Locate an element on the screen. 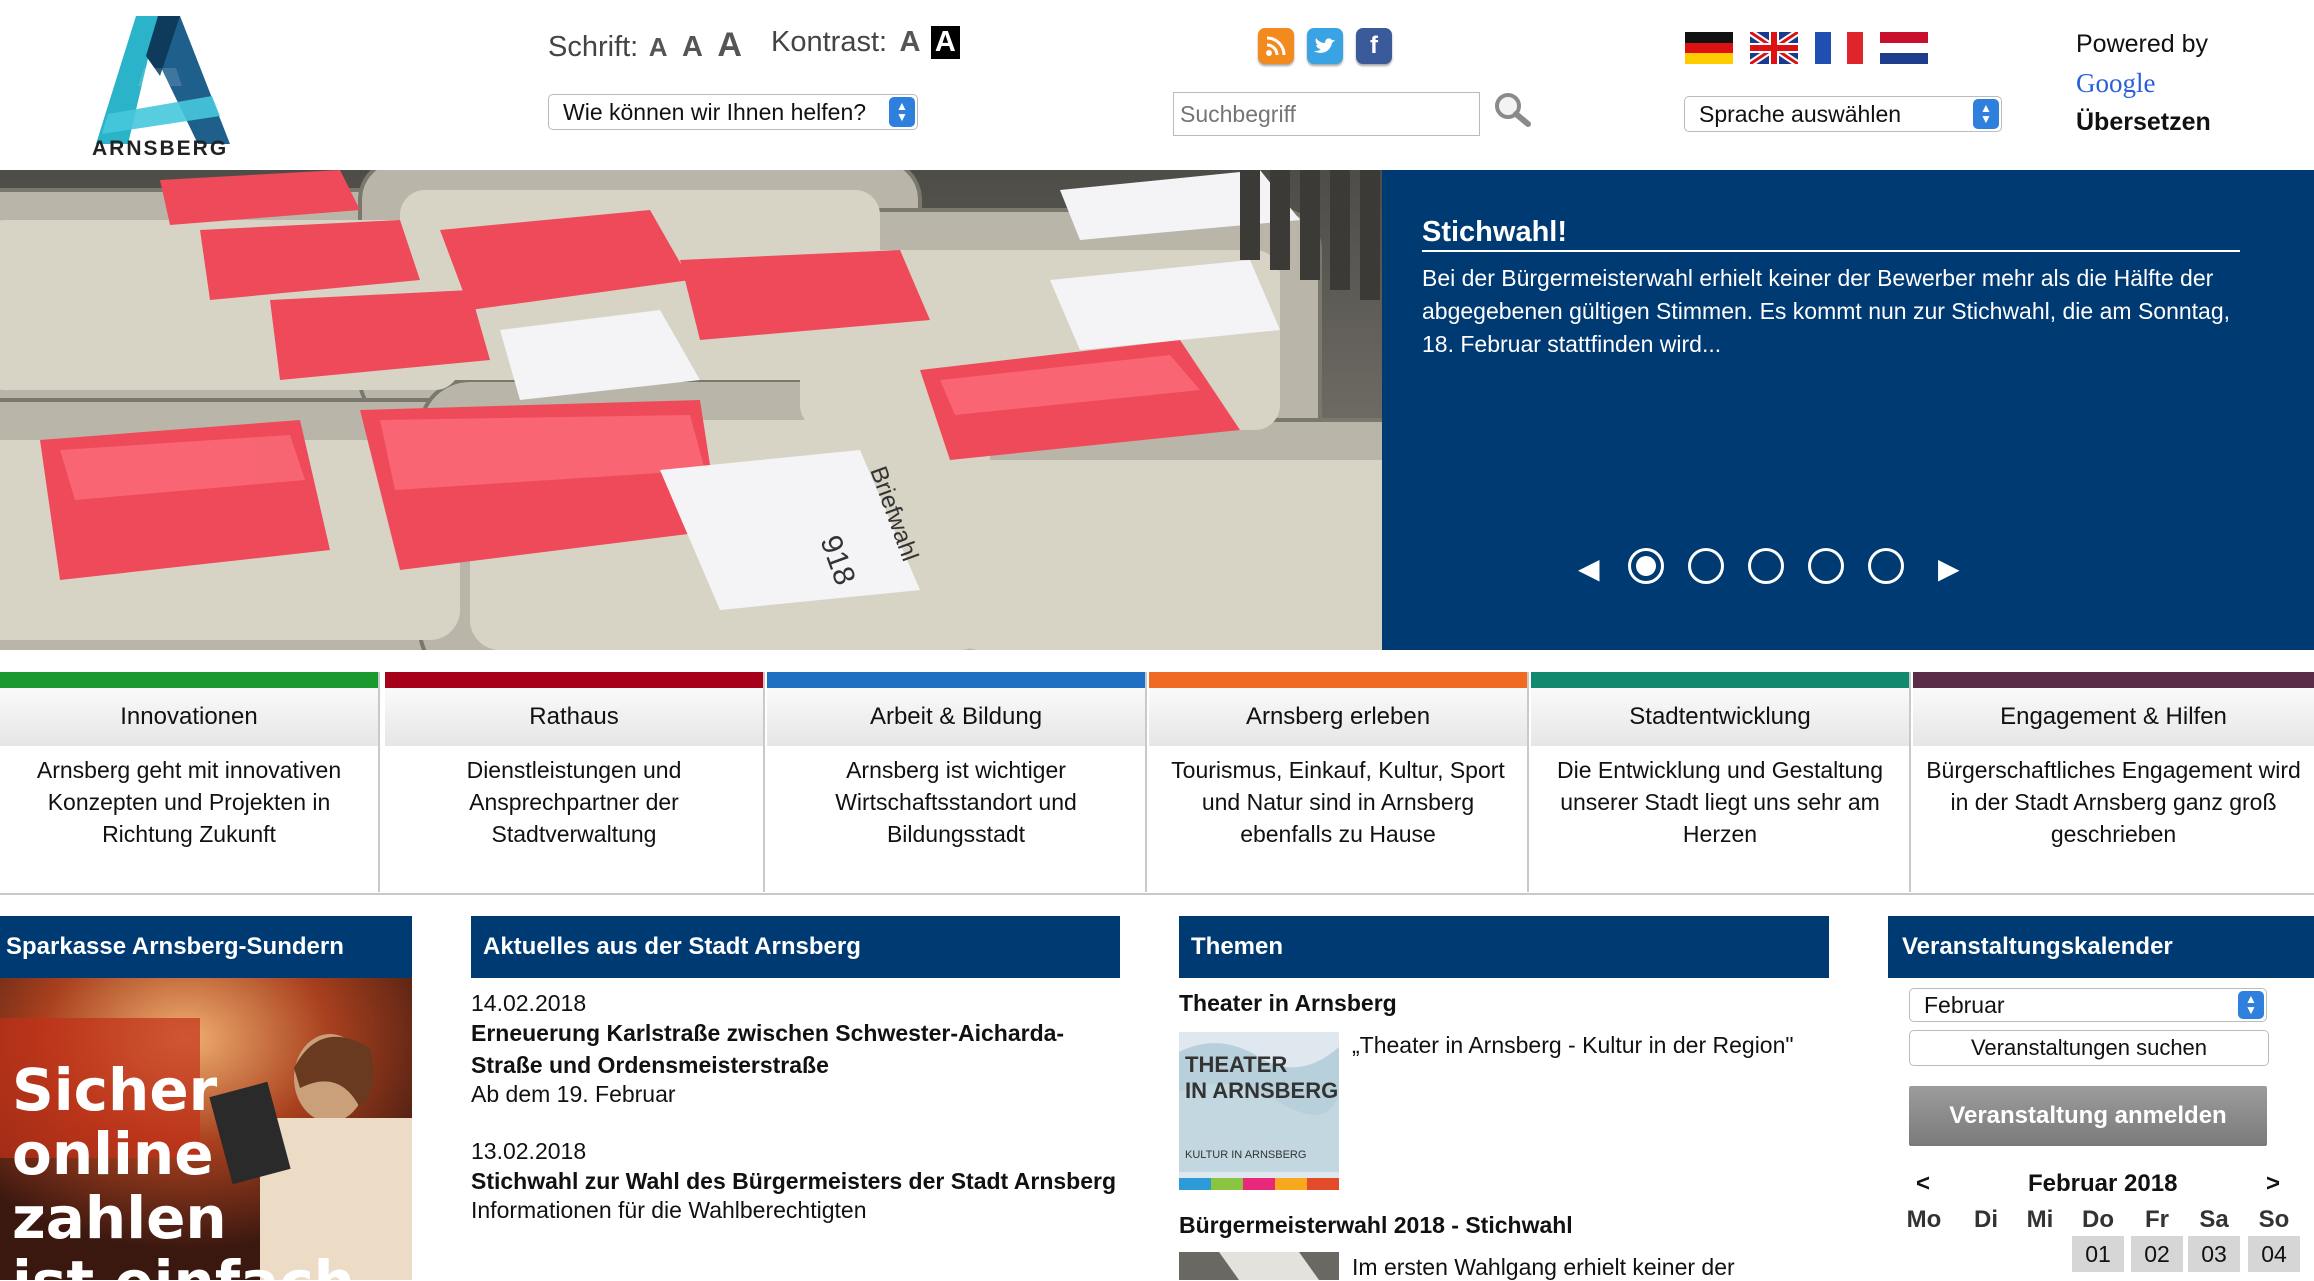 The width and height of the screenshot is (2314, 1281). language-select: Sprache auswählen ▲ ▼ is located at coordinates (1843, 114).